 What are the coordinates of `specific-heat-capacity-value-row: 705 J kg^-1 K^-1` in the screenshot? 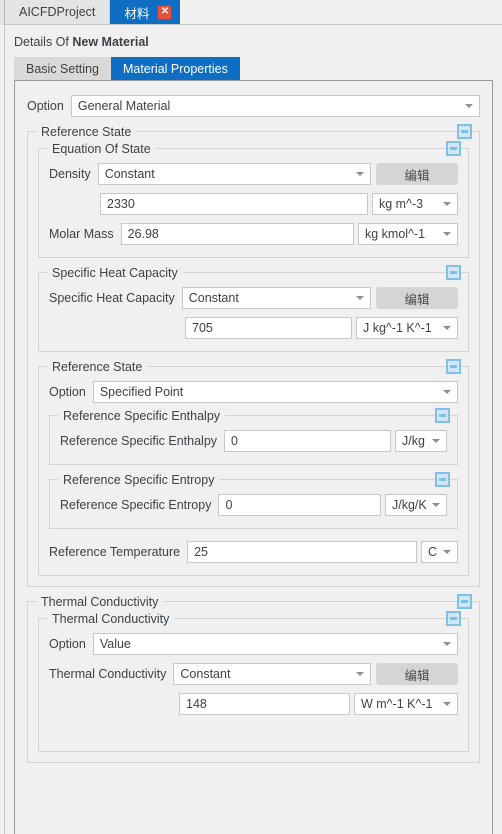 It's located at (253, 328).